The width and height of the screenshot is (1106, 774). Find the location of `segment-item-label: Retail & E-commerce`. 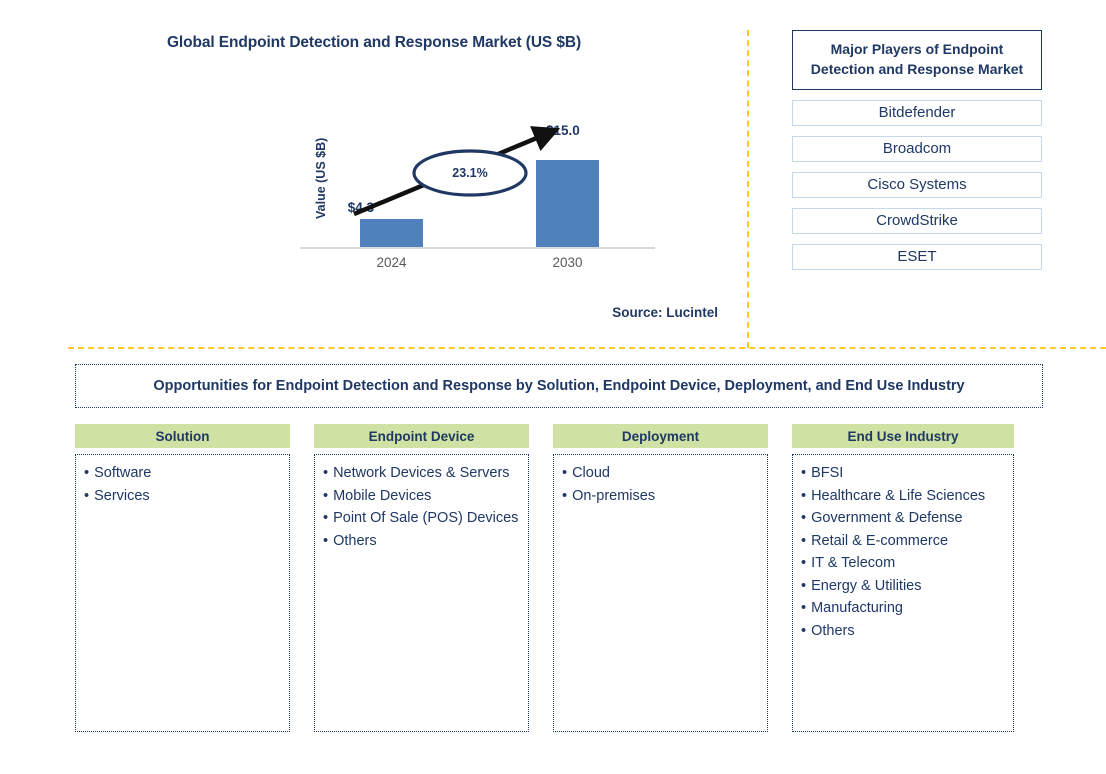

segment-item-label: Retail & E-commerce is located at coordinates (880, 540).